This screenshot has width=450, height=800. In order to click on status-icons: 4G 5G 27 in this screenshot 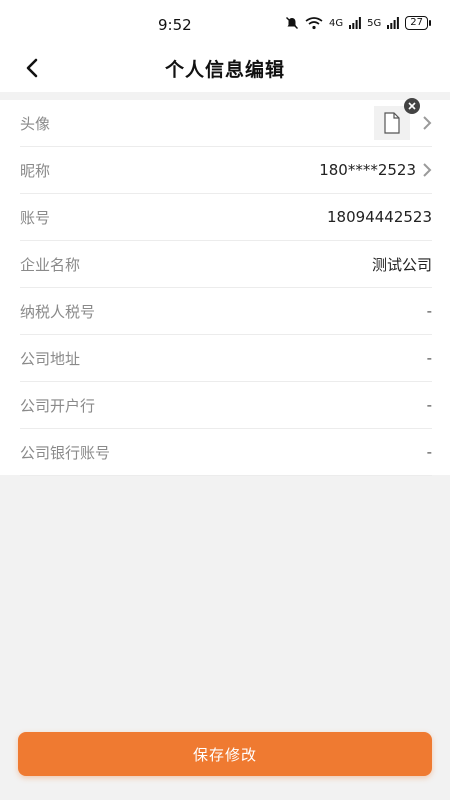, I will do `click(358, 23)`.